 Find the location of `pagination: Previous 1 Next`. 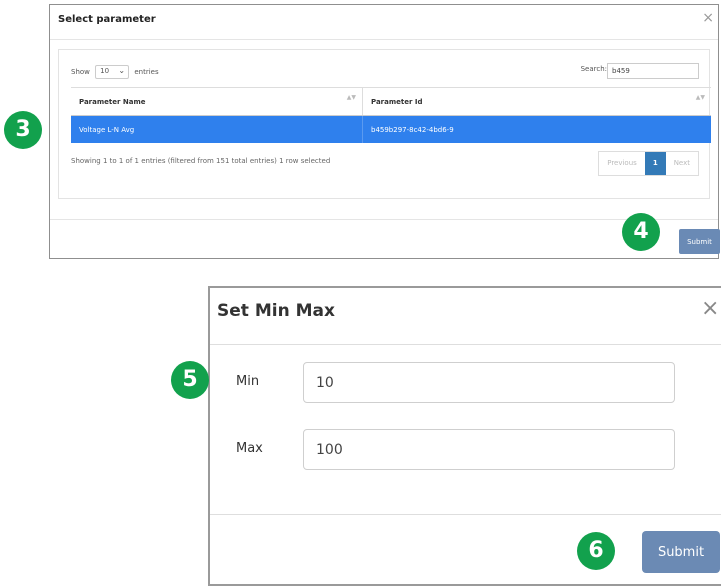

pagination: Previous 1 Next is located at coordinates (648, 163).